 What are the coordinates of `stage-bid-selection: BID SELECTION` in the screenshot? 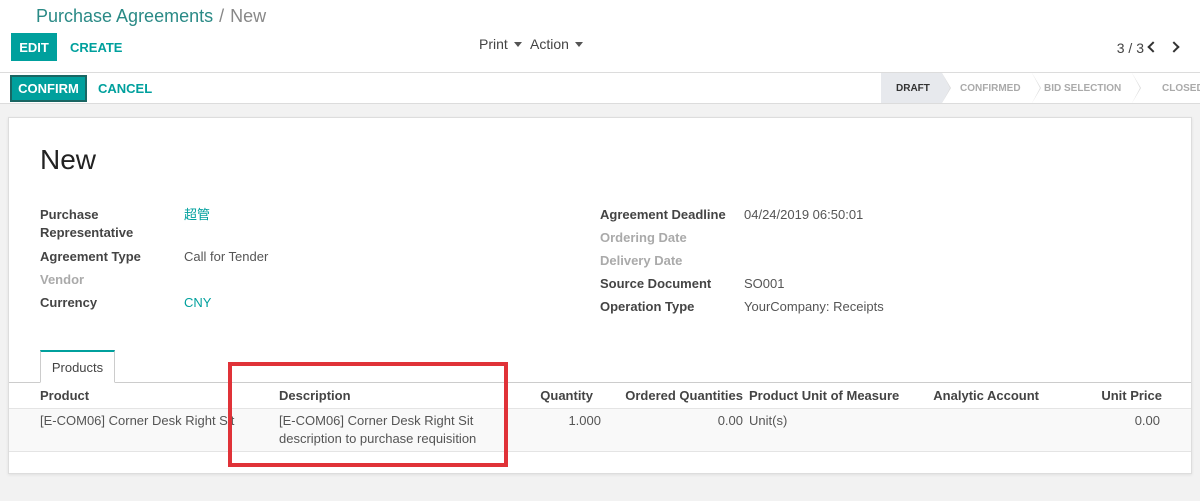 It's located at (1086, 88).